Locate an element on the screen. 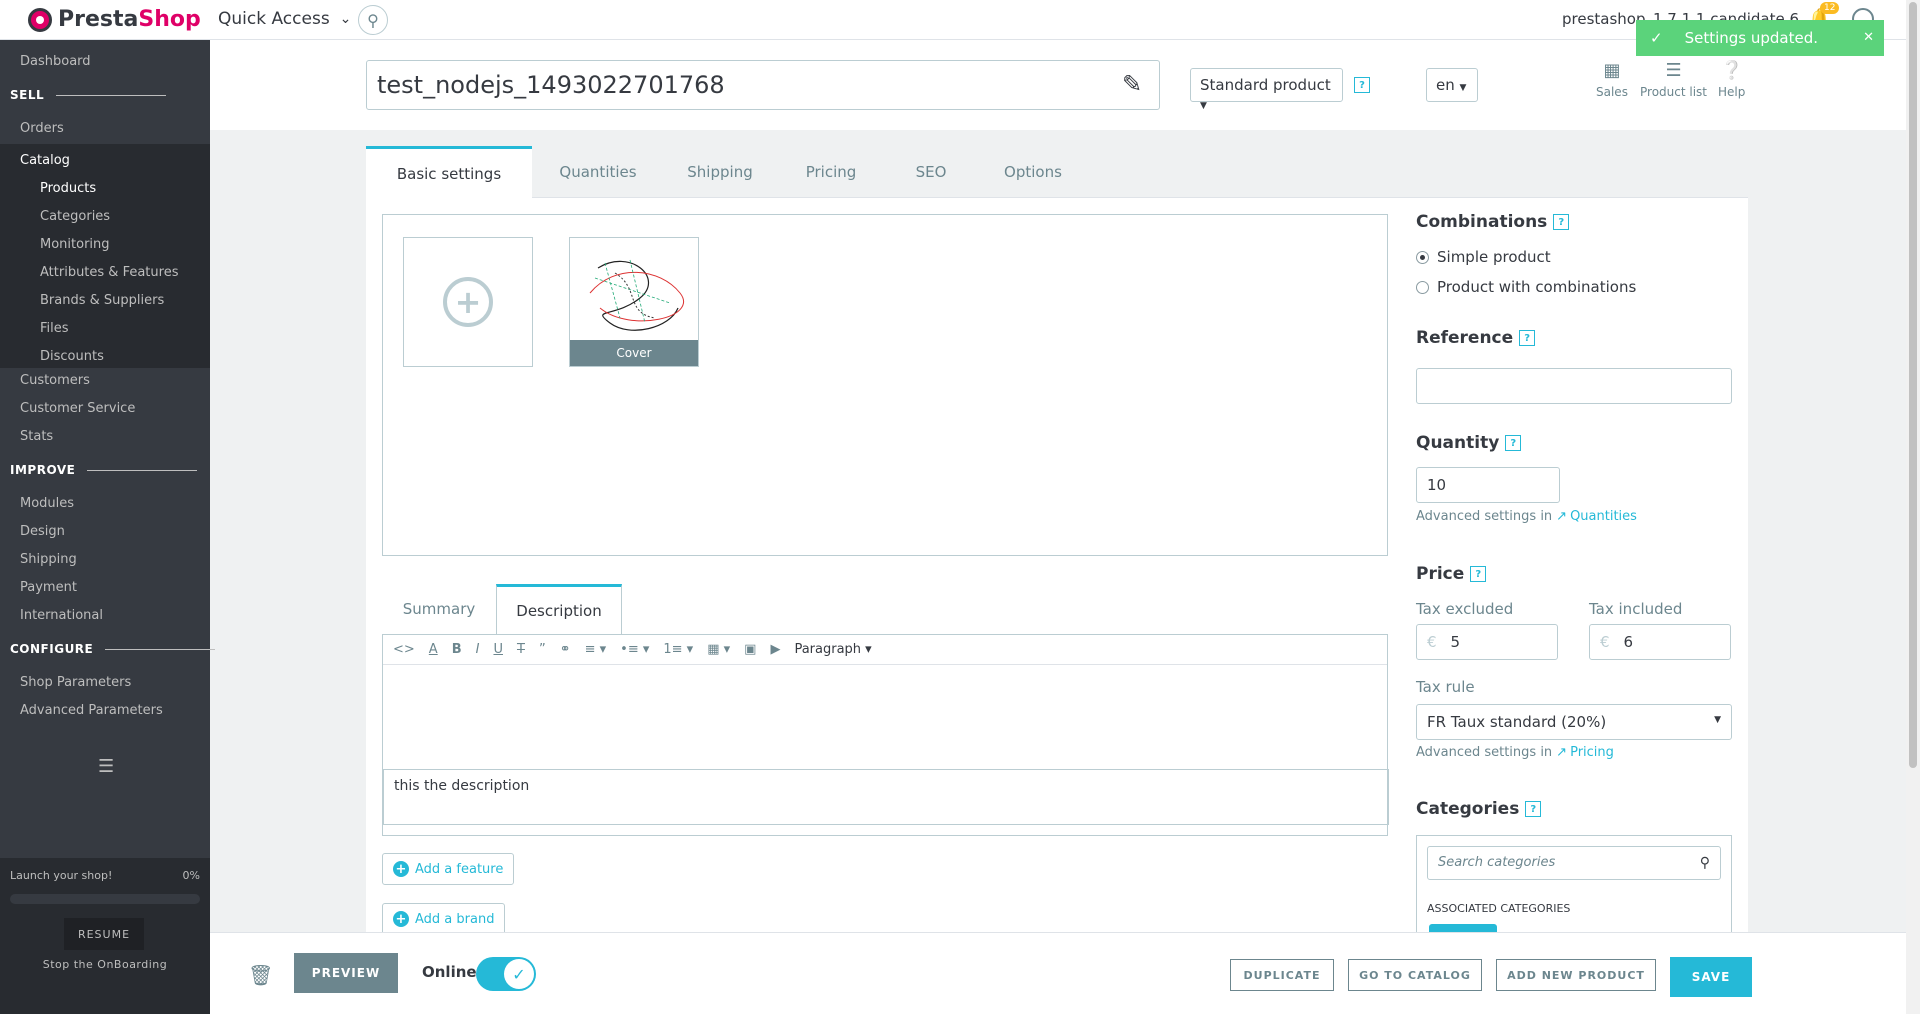 The width and height of the screenshot is (1920, 1014). underline-icon: U is located at coordinates (498, 649).